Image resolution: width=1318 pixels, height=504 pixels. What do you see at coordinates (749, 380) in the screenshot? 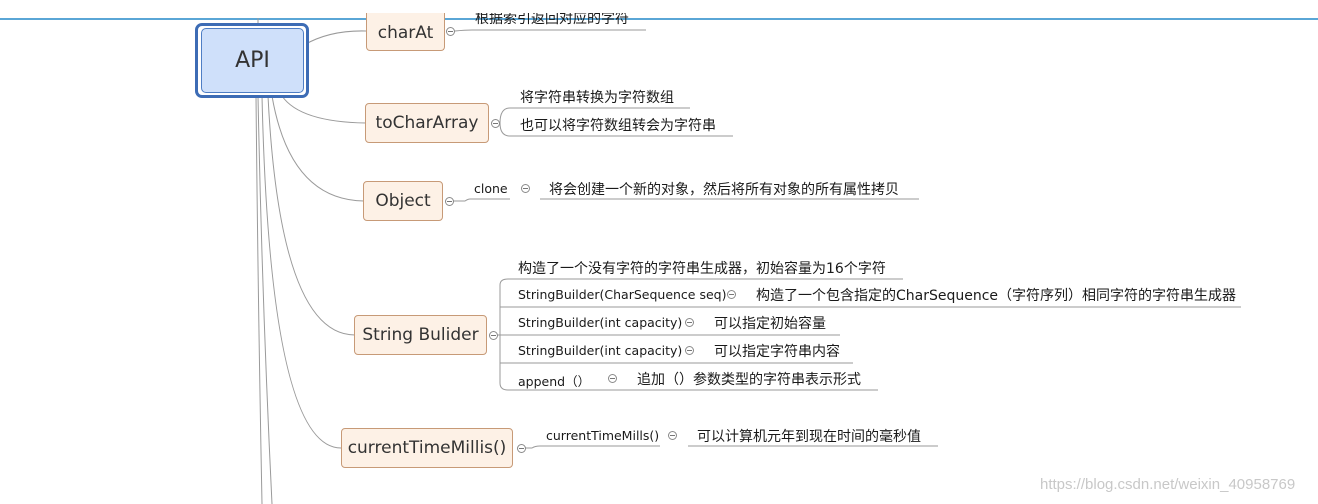
I see `stringbuilder-desc-4: 追加（）参数类型的字符串表示形式` at bounding box center [749, 380].